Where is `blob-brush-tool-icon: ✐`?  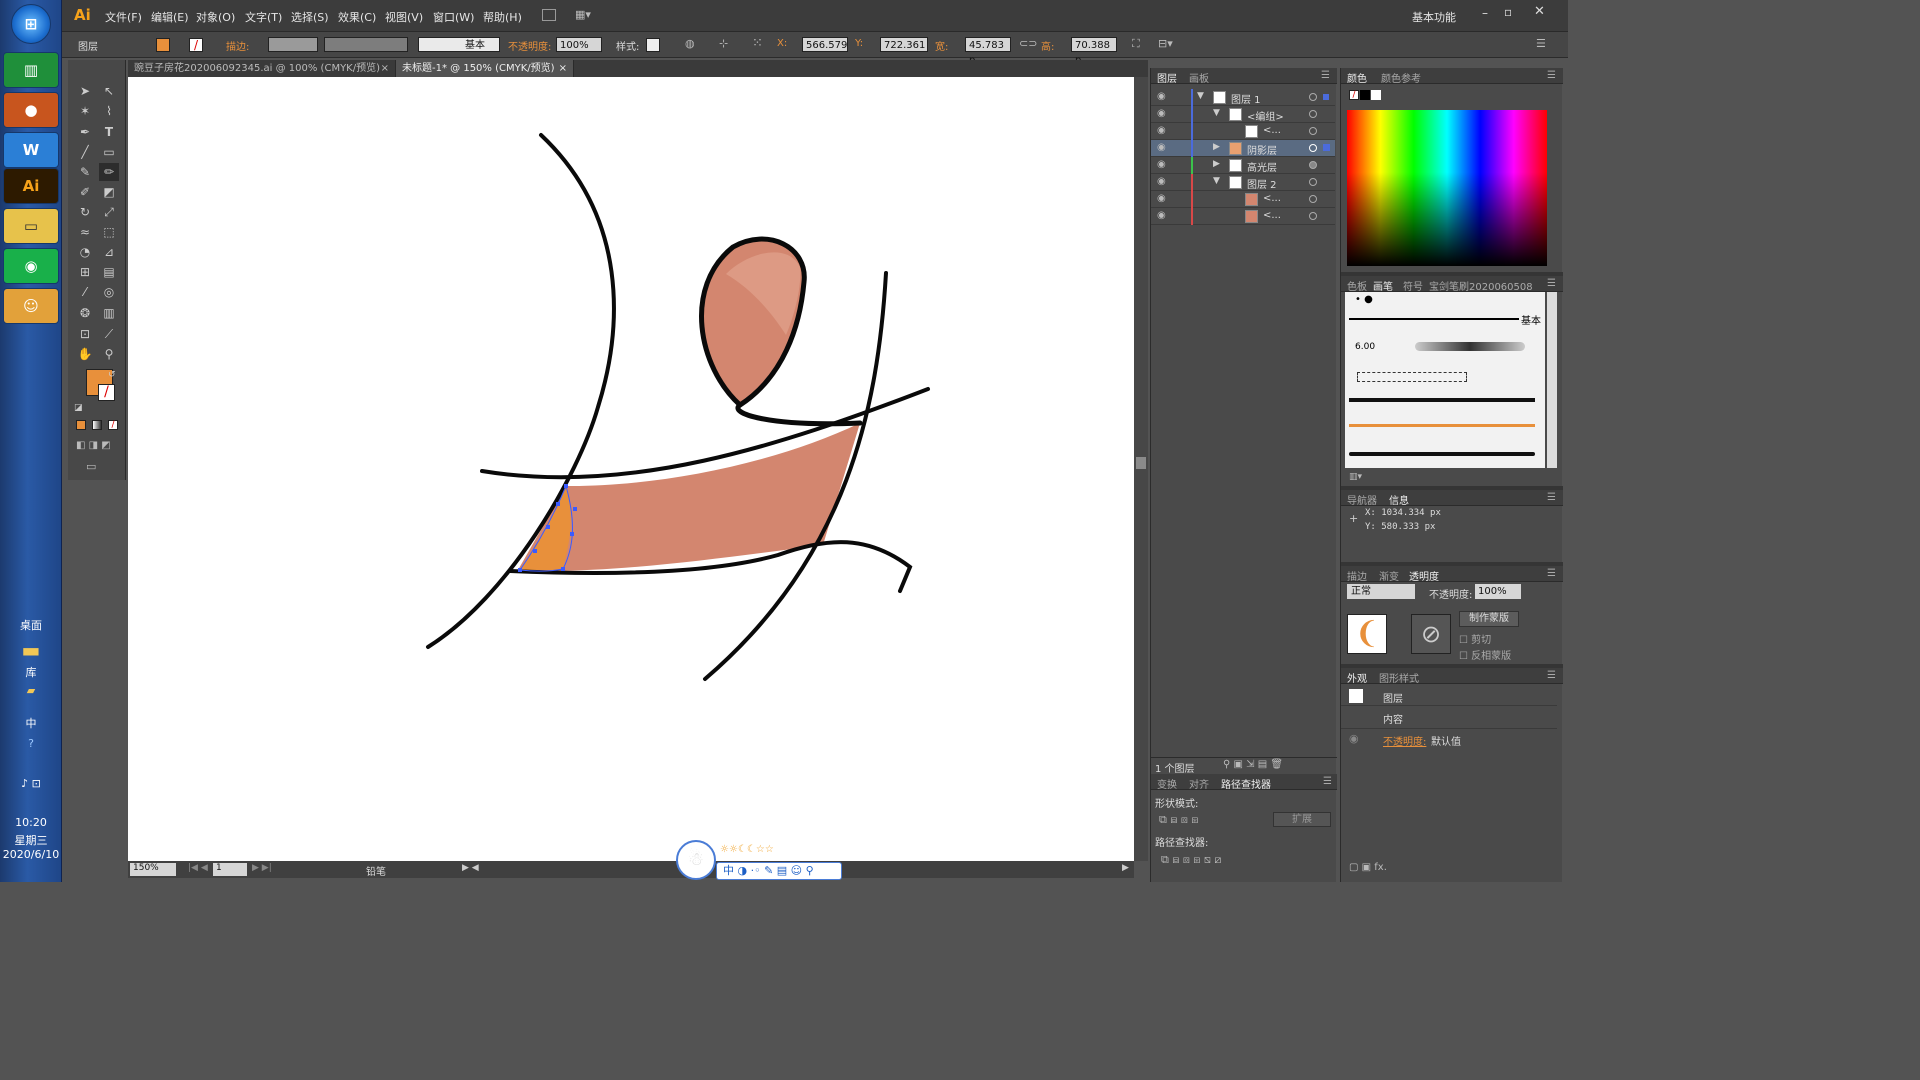 blob-brush-tool-icon: ✐ is located at coordinates (85, 192).